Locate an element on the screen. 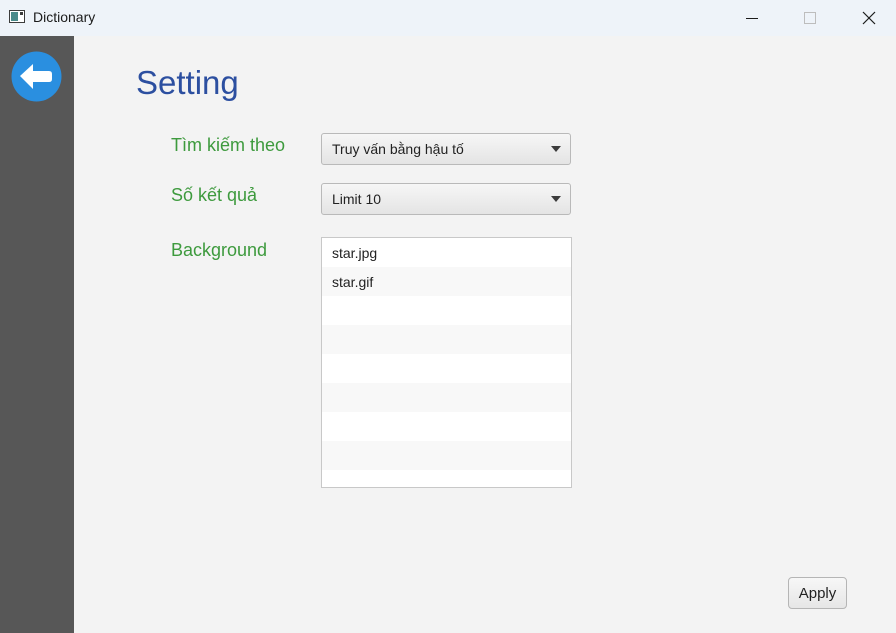 This screenshot has height=633, width=896. result-count-value: Limit 10 is located at coordinates (357, 199).